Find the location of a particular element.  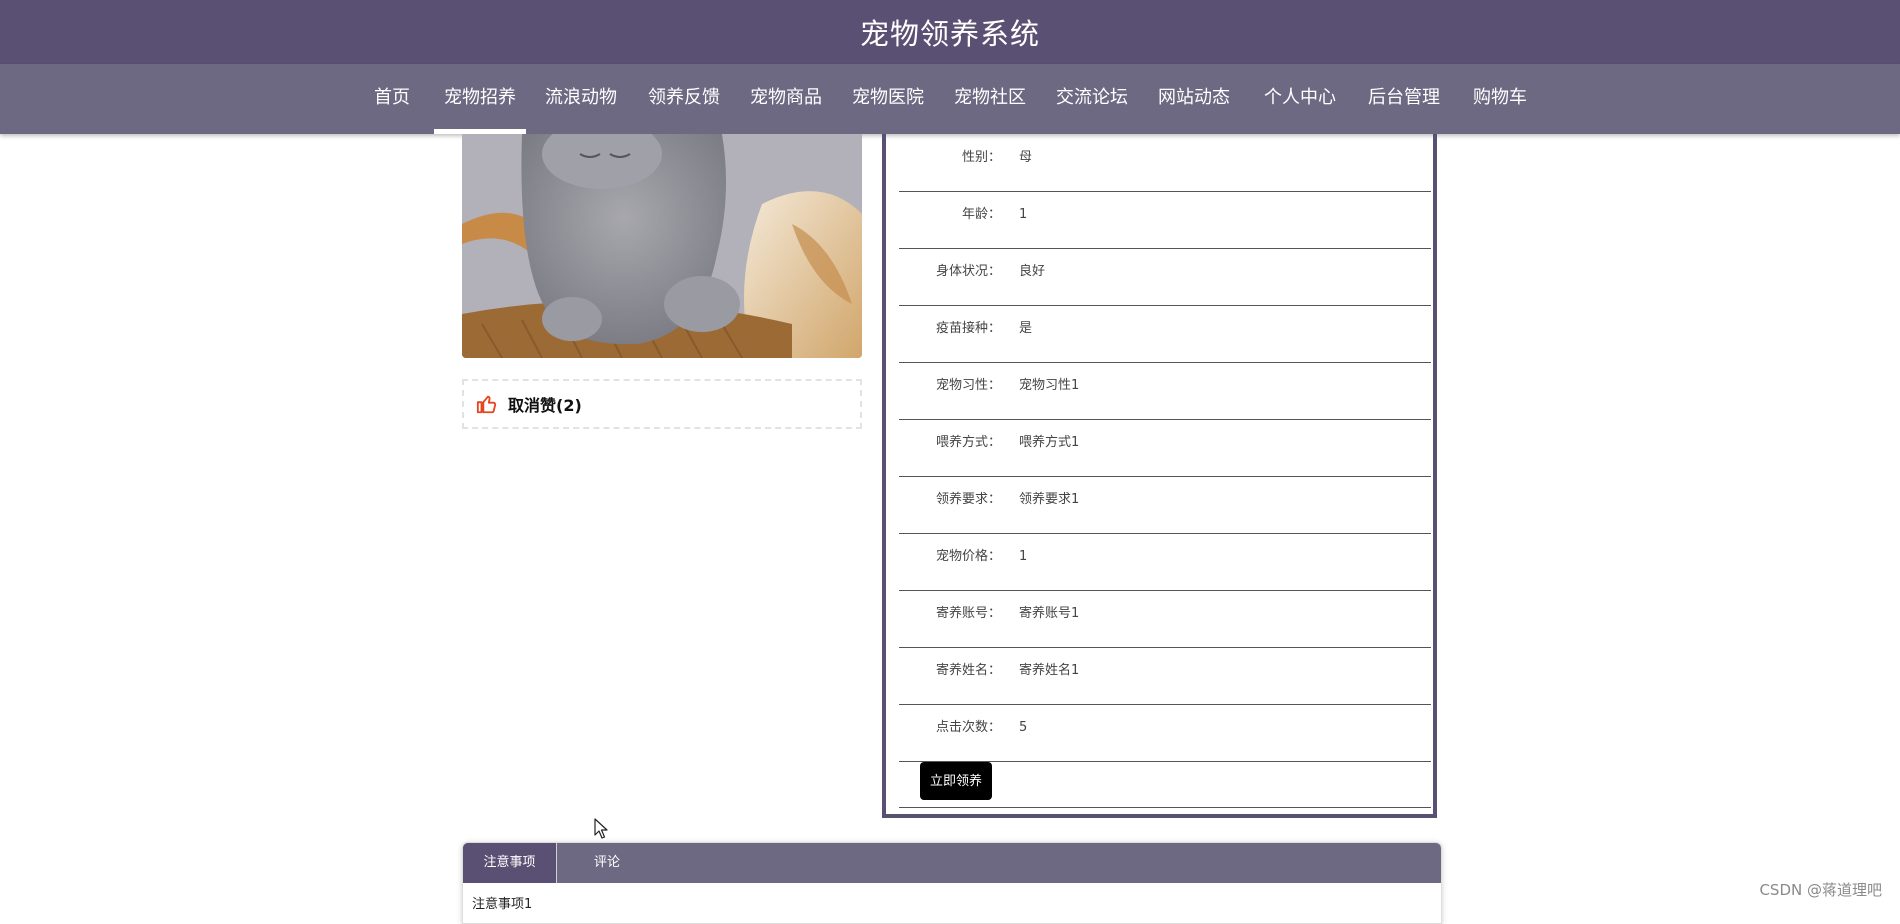

detail-row-habits: 宠物习性： 宠物习性1 is located at coordinates (1165, 391).